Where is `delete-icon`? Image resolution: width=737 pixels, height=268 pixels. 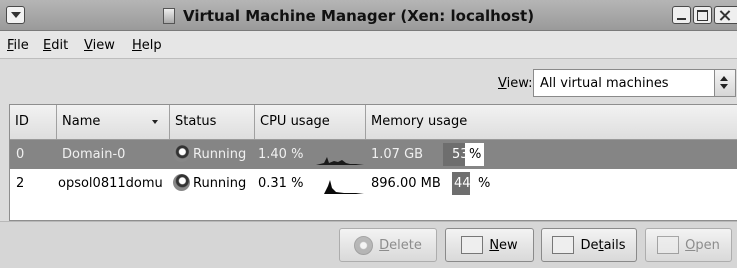
delete-icon is located at coordinates (364, 245).